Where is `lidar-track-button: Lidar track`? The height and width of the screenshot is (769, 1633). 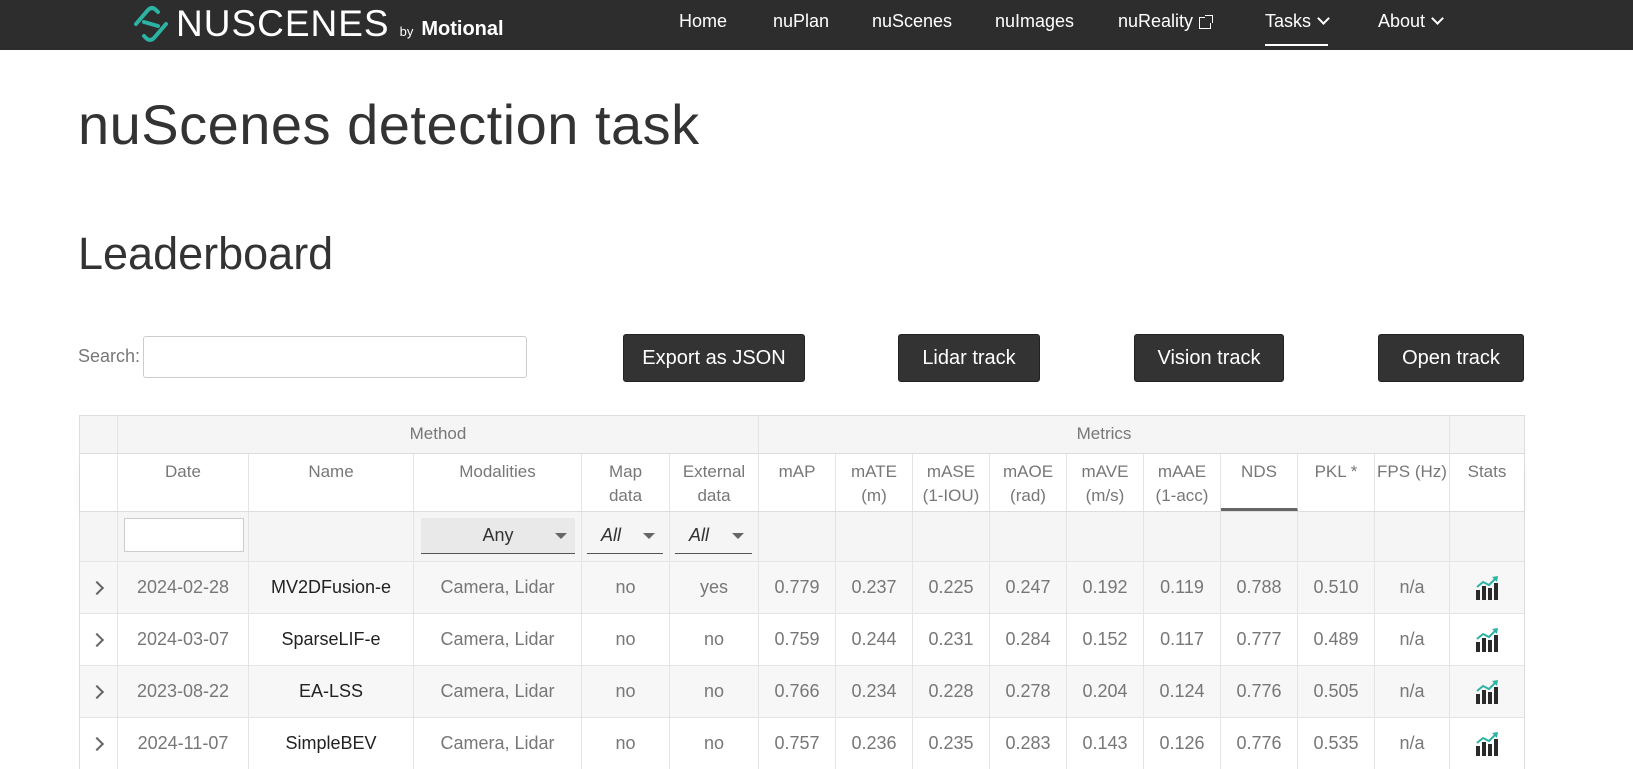 lidar-track-button: Lidar track is located at coordinates (969, 358).